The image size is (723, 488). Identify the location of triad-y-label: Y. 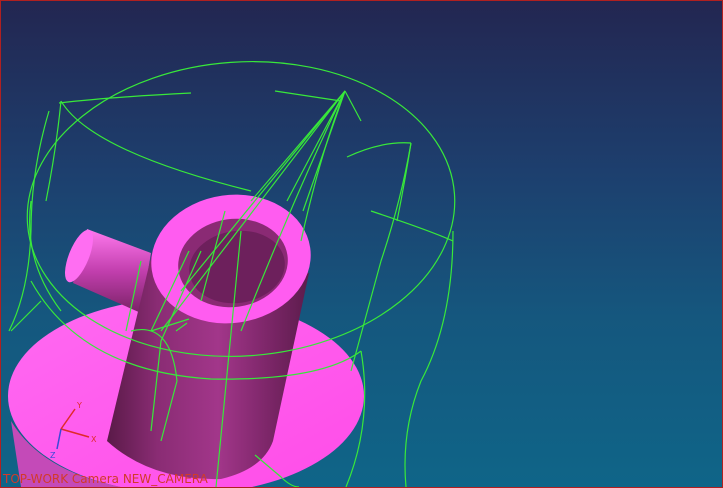
(79, 405).